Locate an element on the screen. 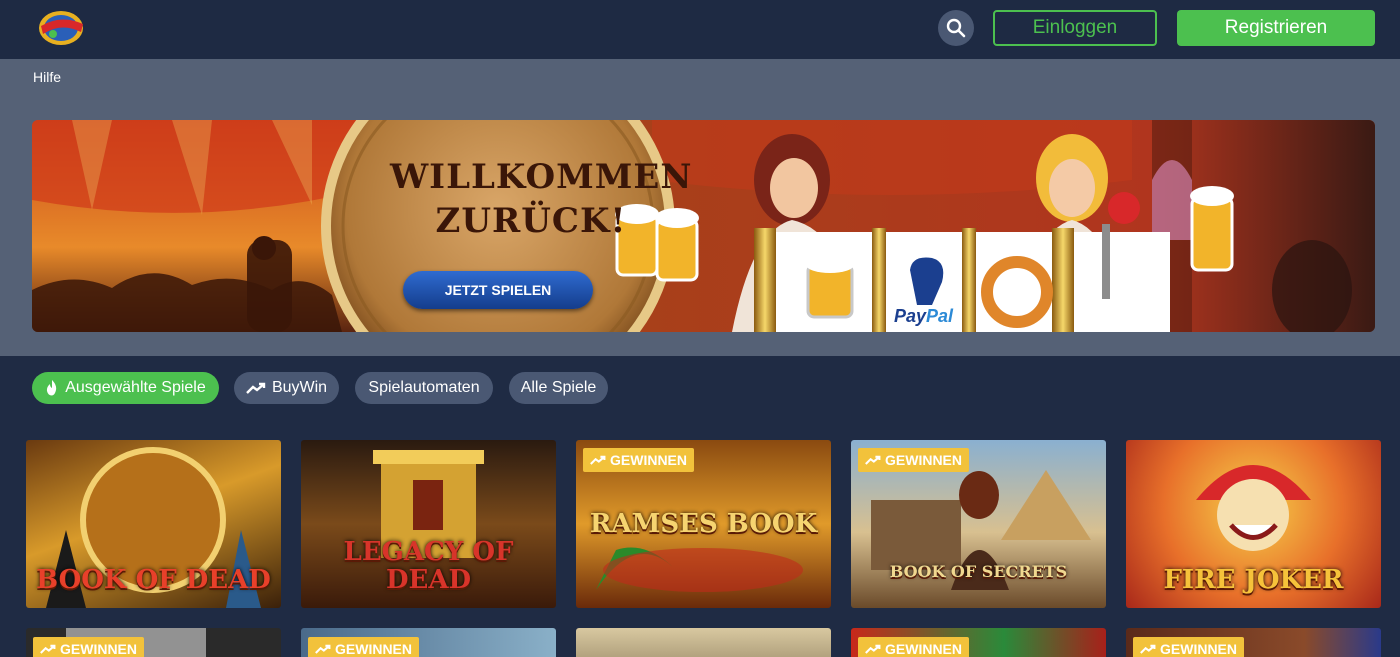  game-title: RAMSES BOOK is located at coordinates (703, 524).